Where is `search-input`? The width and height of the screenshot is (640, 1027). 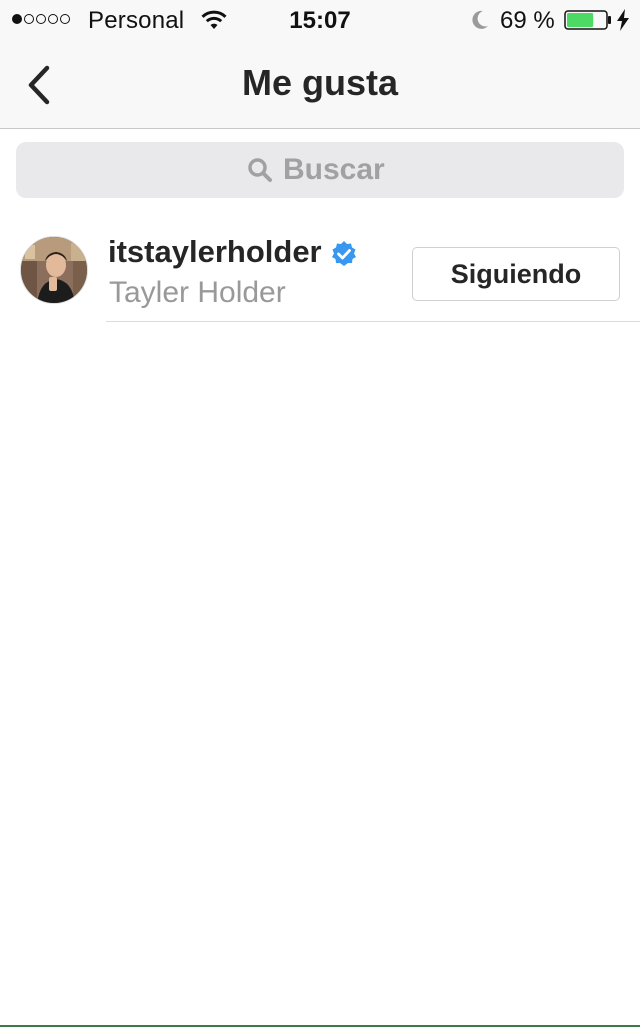
search-input is located at coordinates (338, 170).